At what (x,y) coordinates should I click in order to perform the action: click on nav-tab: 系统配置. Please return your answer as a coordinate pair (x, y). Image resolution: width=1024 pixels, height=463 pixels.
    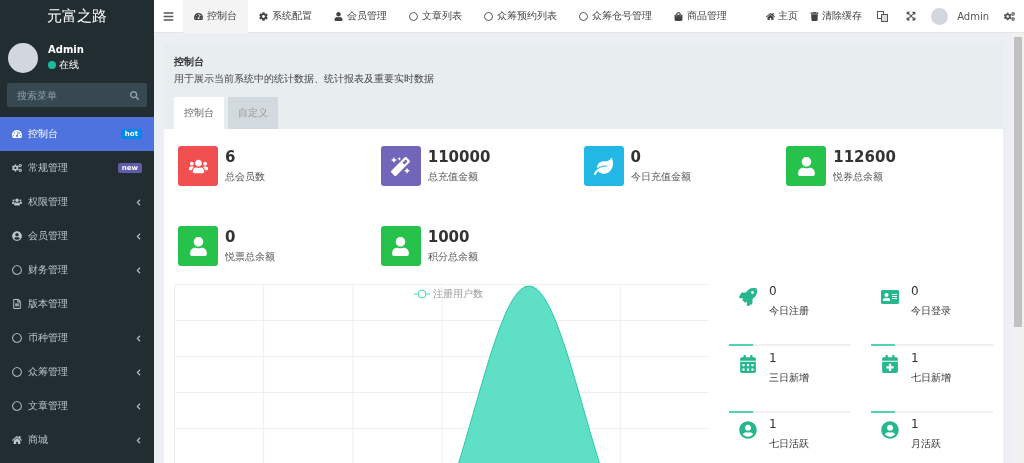
    Looking at the image, I should click on (285, 16).